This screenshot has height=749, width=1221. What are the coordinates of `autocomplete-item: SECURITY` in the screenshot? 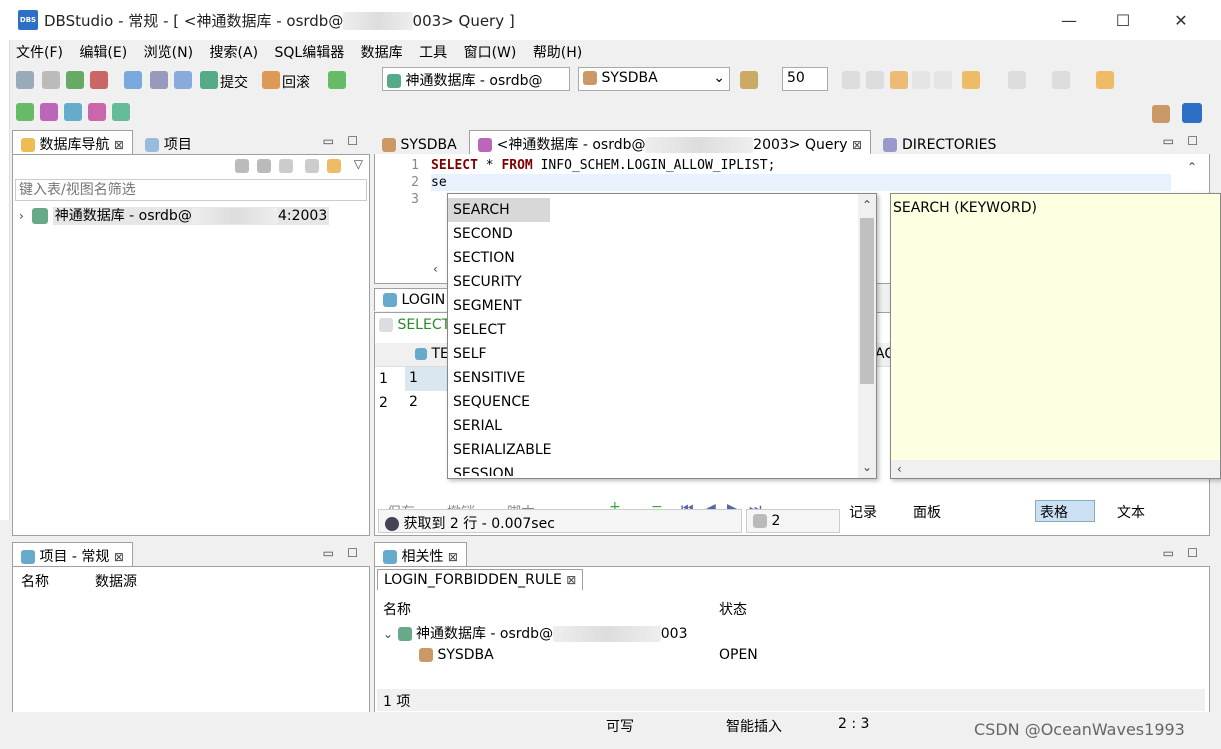 It's located at (653, 282).